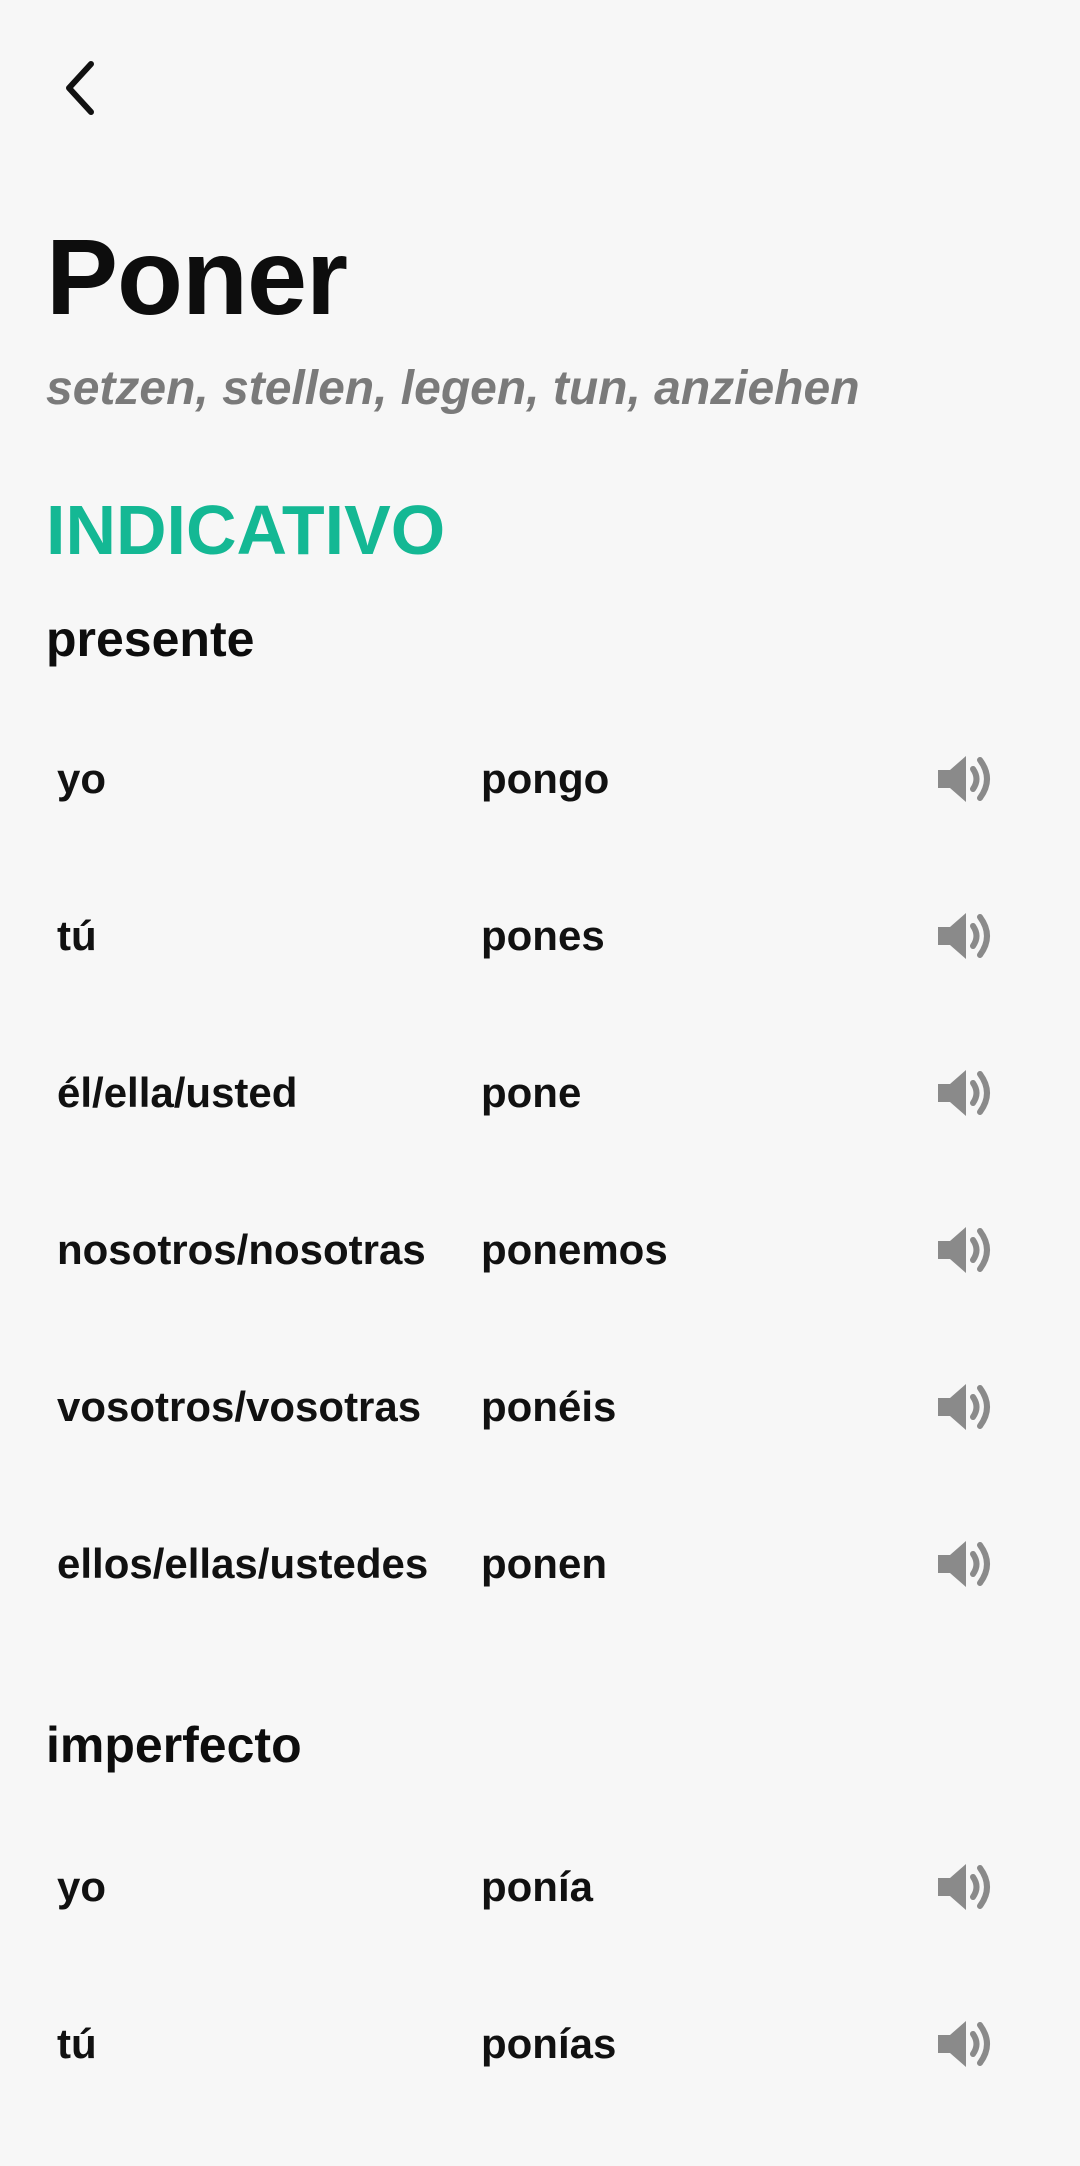 This screenshot has height=2166, width=1080. I want to click on conjugation-row: yo ponía, so click(540, 1886).